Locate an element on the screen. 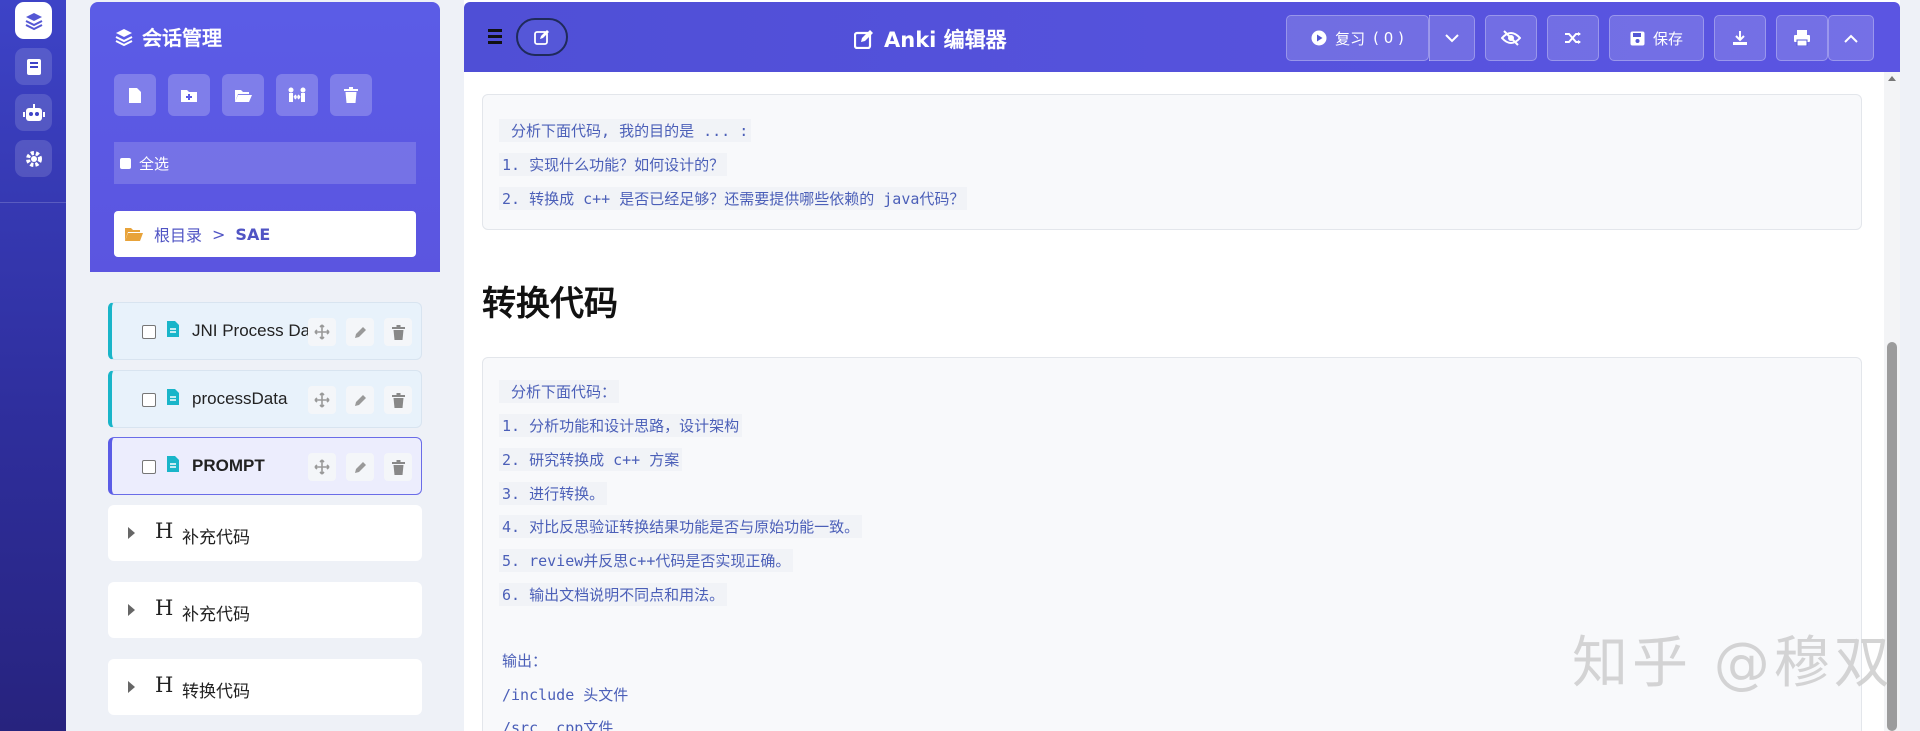  code-line: 2. 转换成 c++ 是否已经足够？还需要提供哪些依赖的 java代码？ is located at coordinates (733, 198).